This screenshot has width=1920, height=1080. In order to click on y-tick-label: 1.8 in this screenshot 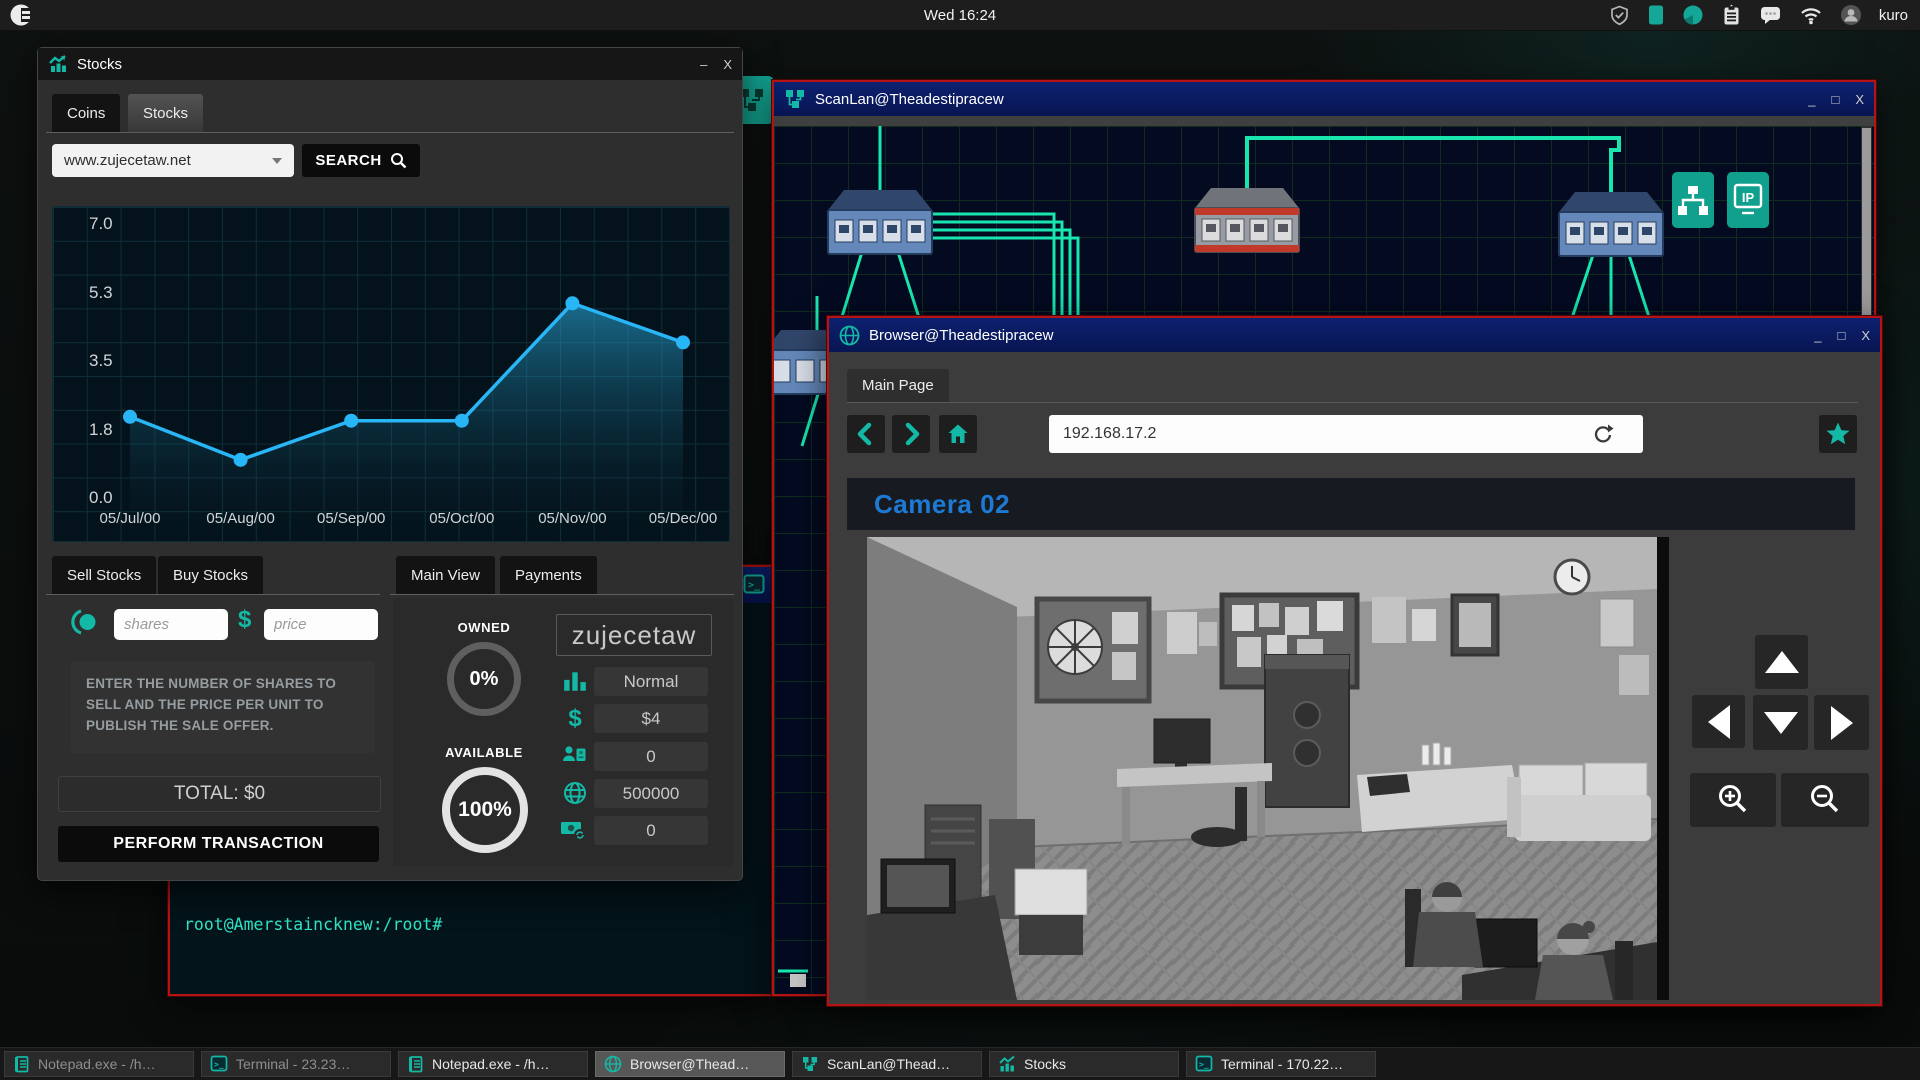, I will do `click(101, 429)`.